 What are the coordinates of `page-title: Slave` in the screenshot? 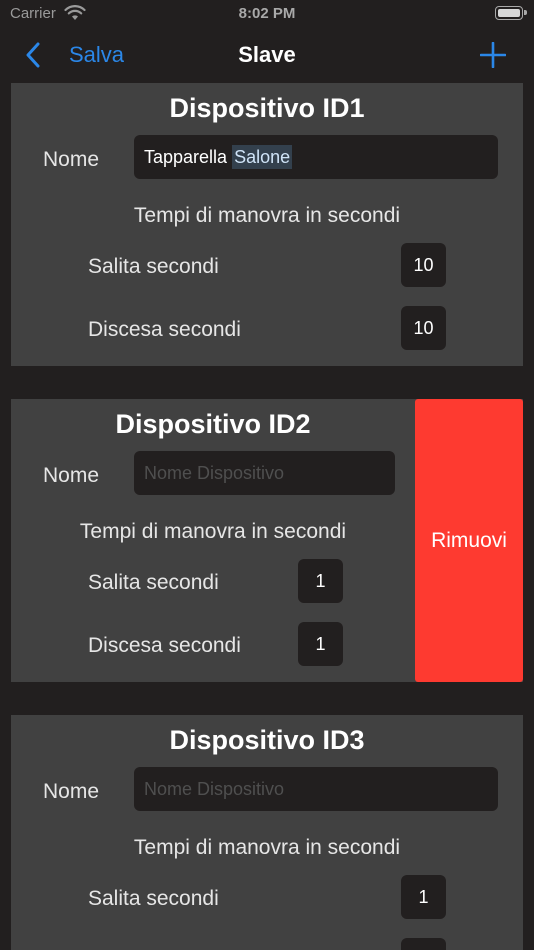 It's located at (267, 54).